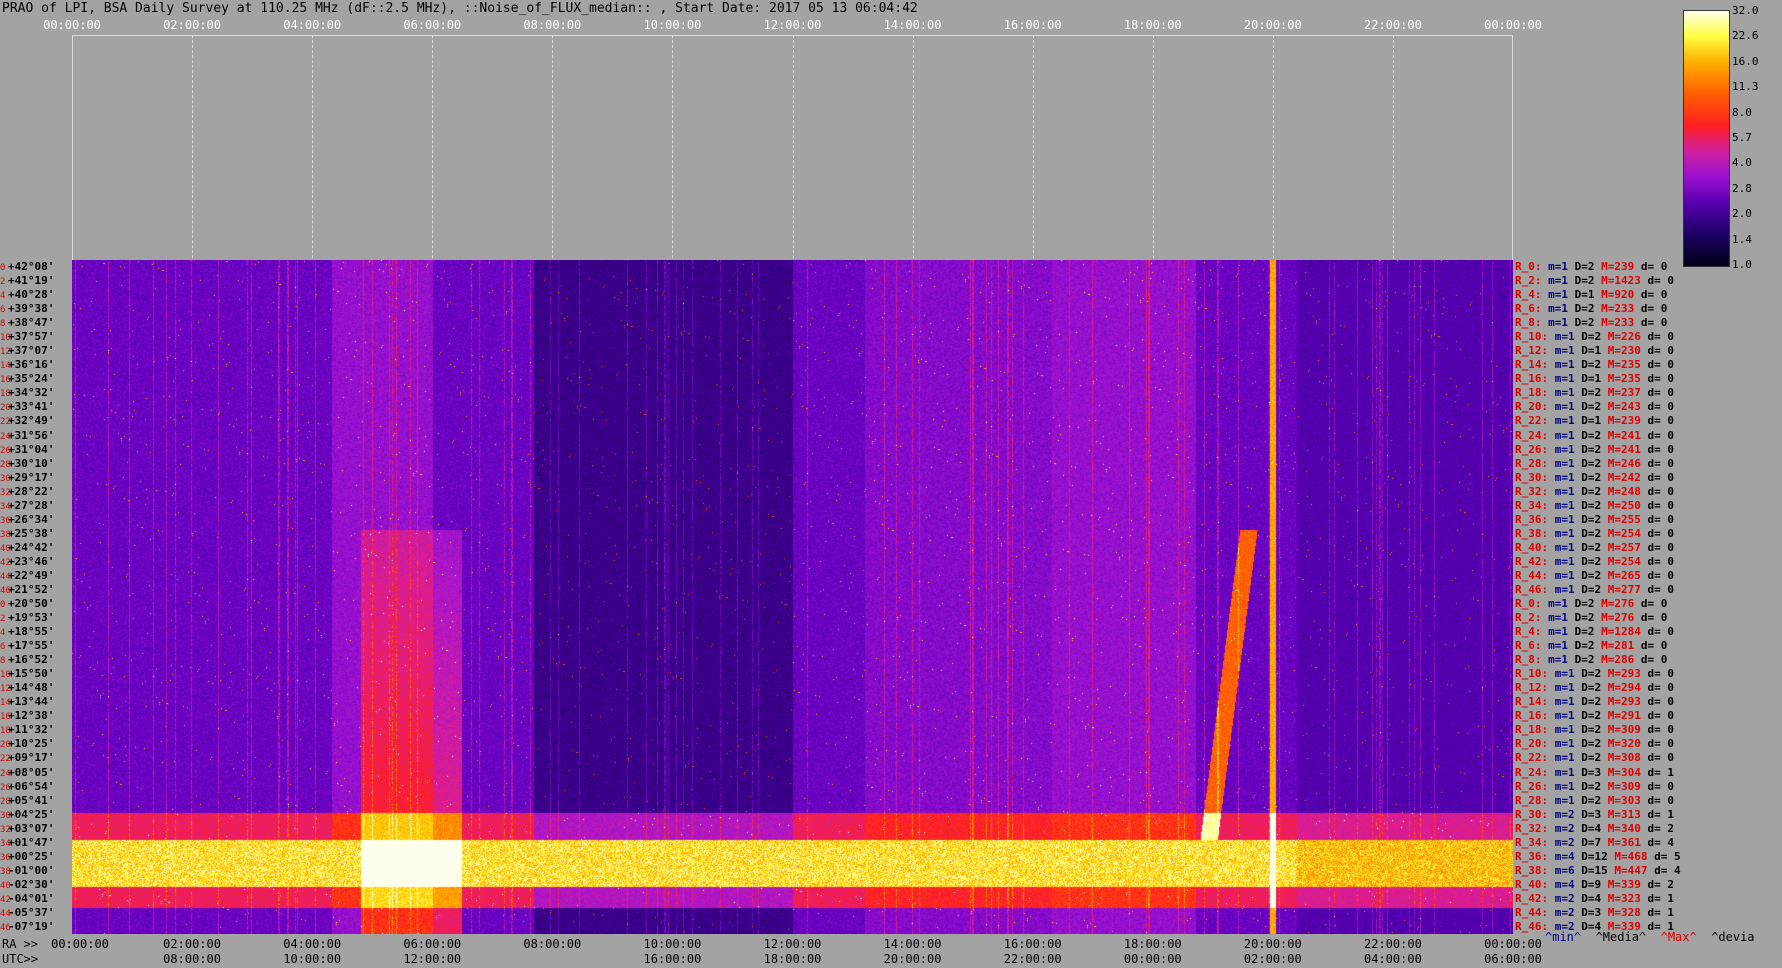 Image resolution: width=1782 pixels, height=968 pixels. What do you see at coordinates (1742, 137) in the screenshot?
I see `colorbar-tick-label: 5.7` at bounding box center [1742, 137].